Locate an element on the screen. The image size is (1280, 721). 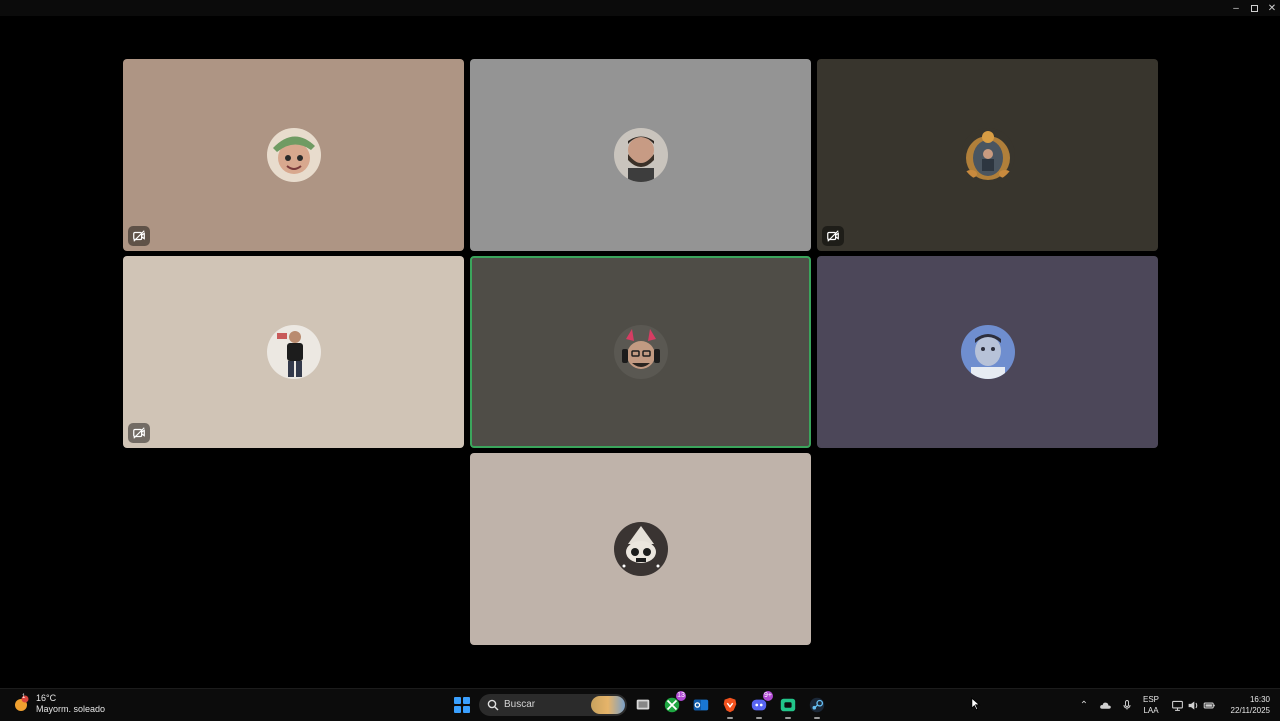
maximize-button is located at coordinates (1254, 8).